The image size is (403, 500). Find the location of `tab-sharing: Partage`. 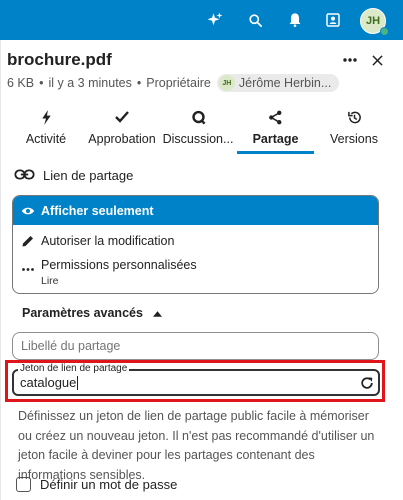

tab-sharing: Partage is located at coordinates (275, 129).